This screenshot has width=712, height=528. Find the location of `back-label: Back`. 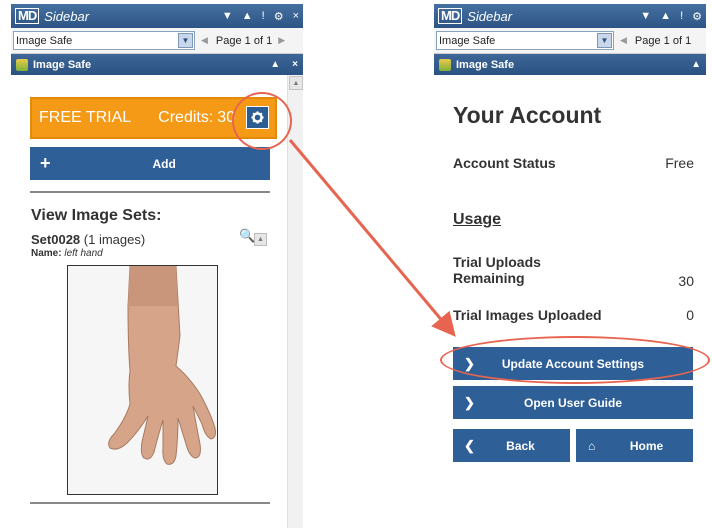

back-label: Back is located at coordinates (520, 445).